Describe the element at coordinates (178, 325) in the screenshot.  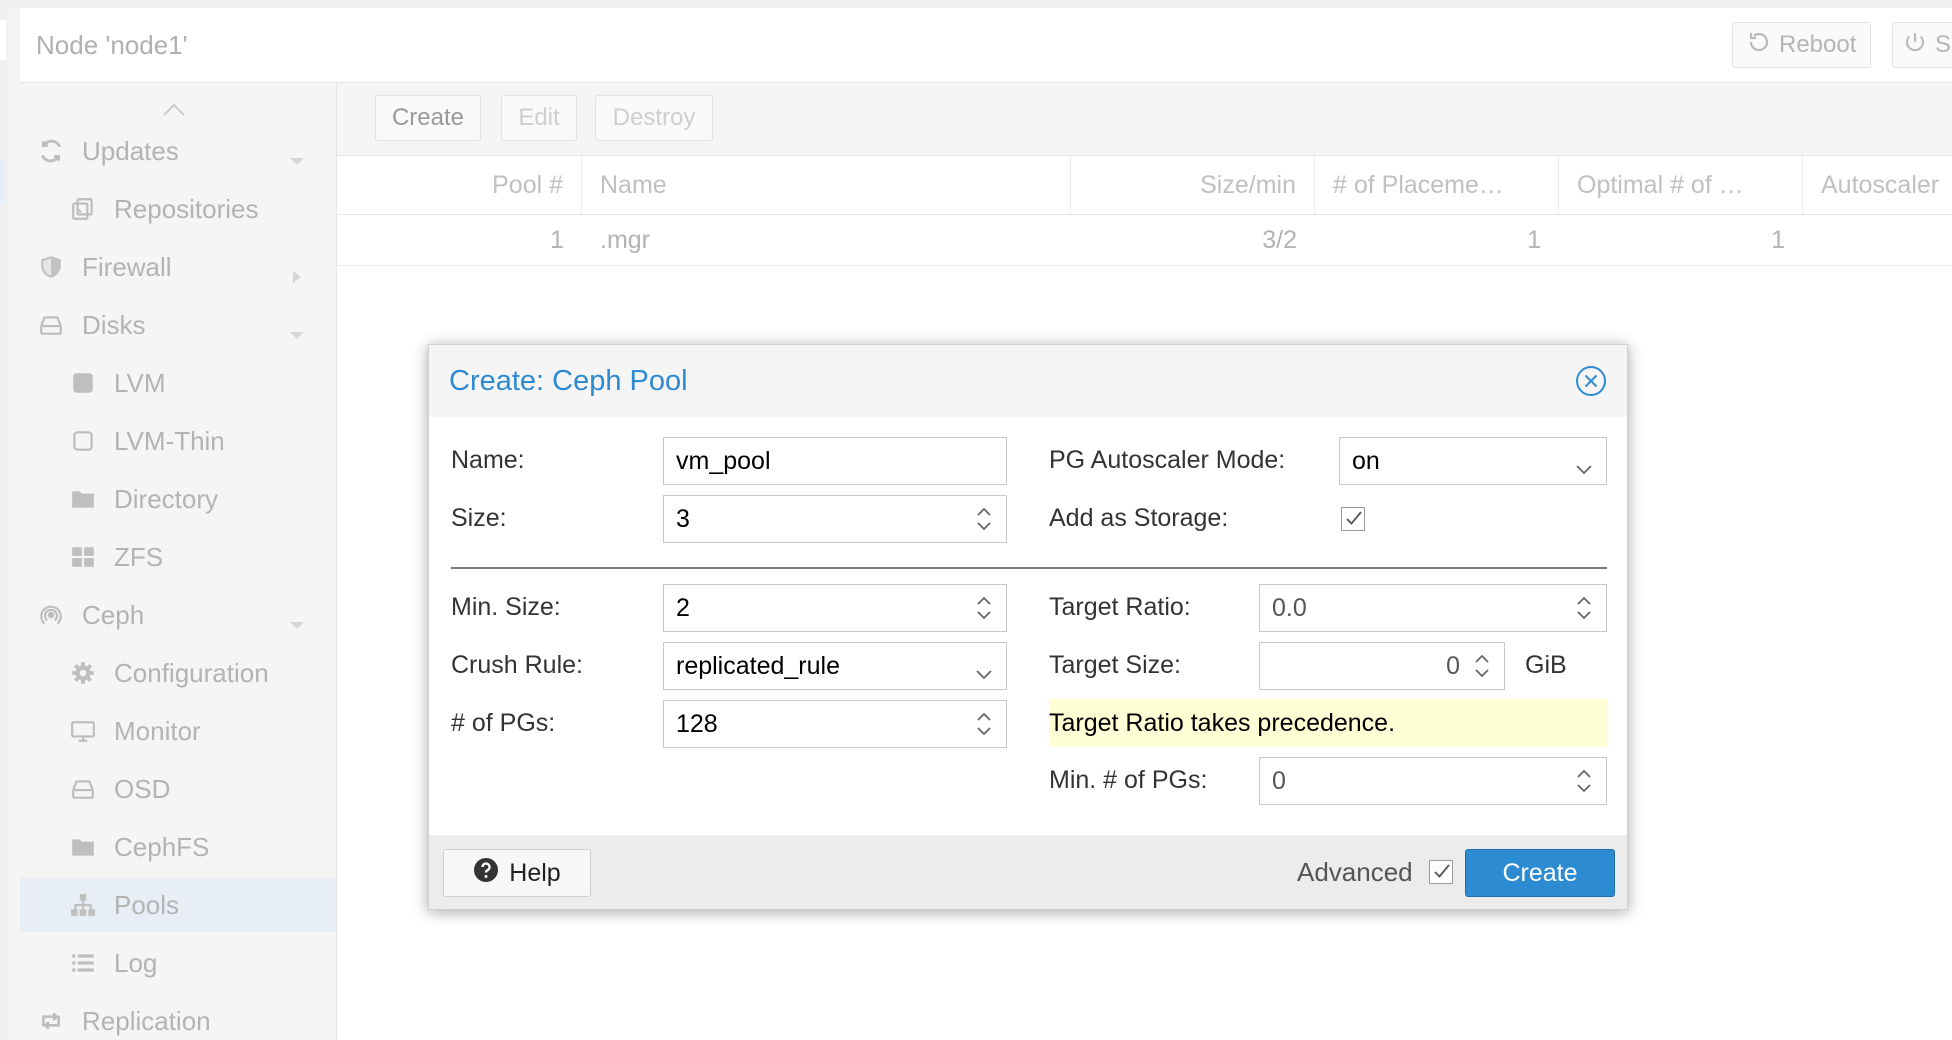
I see `sidebar-item-disks: Disks` at that location.